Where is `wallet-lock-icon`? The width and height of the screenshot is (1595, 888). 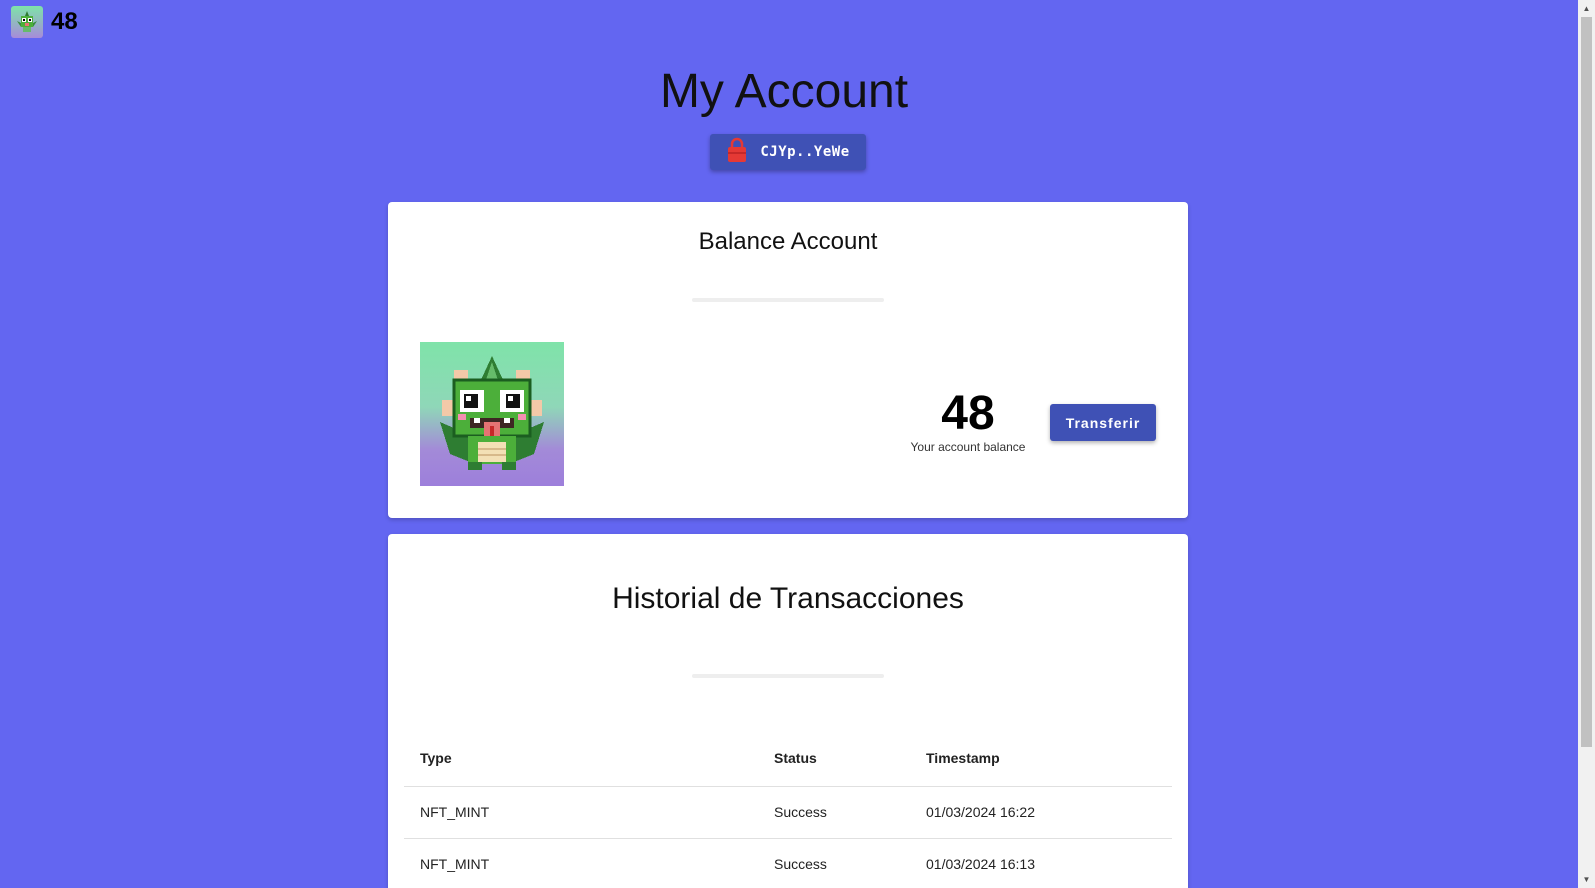
wallet-lock-icon is located at coordinates (737, 152).